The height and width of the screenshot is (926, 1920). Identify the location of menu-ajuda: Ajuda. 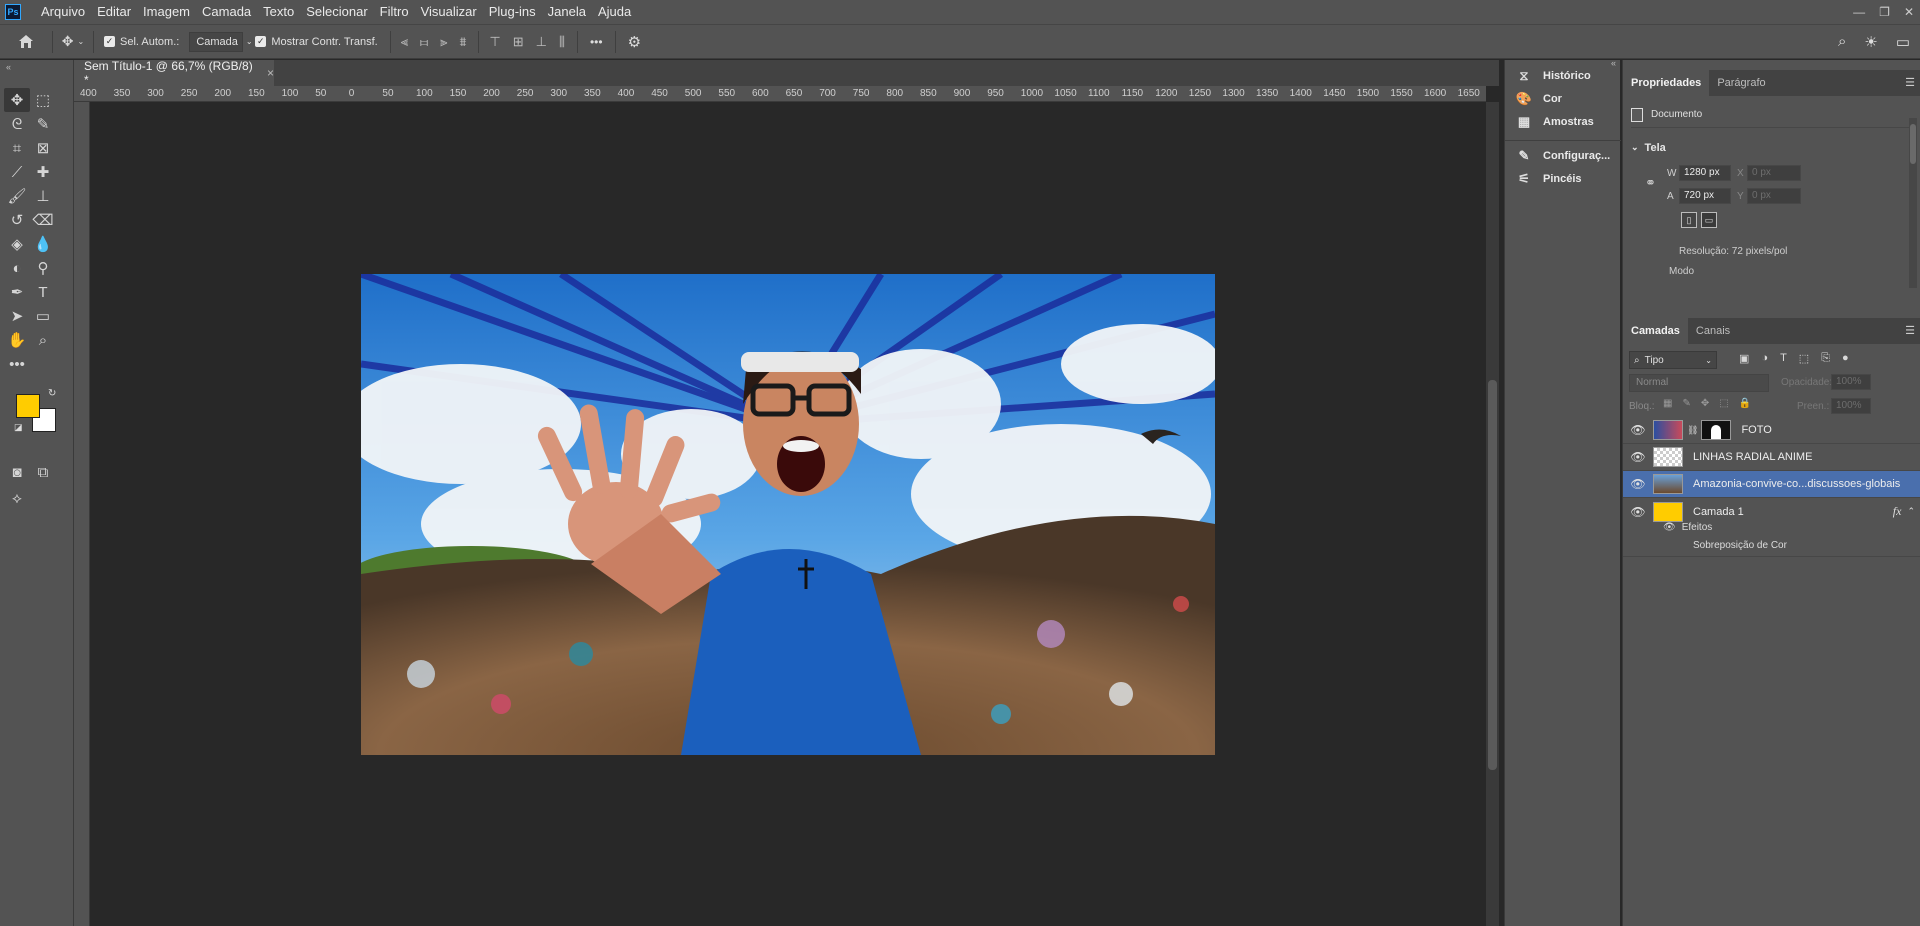
(614, 12).